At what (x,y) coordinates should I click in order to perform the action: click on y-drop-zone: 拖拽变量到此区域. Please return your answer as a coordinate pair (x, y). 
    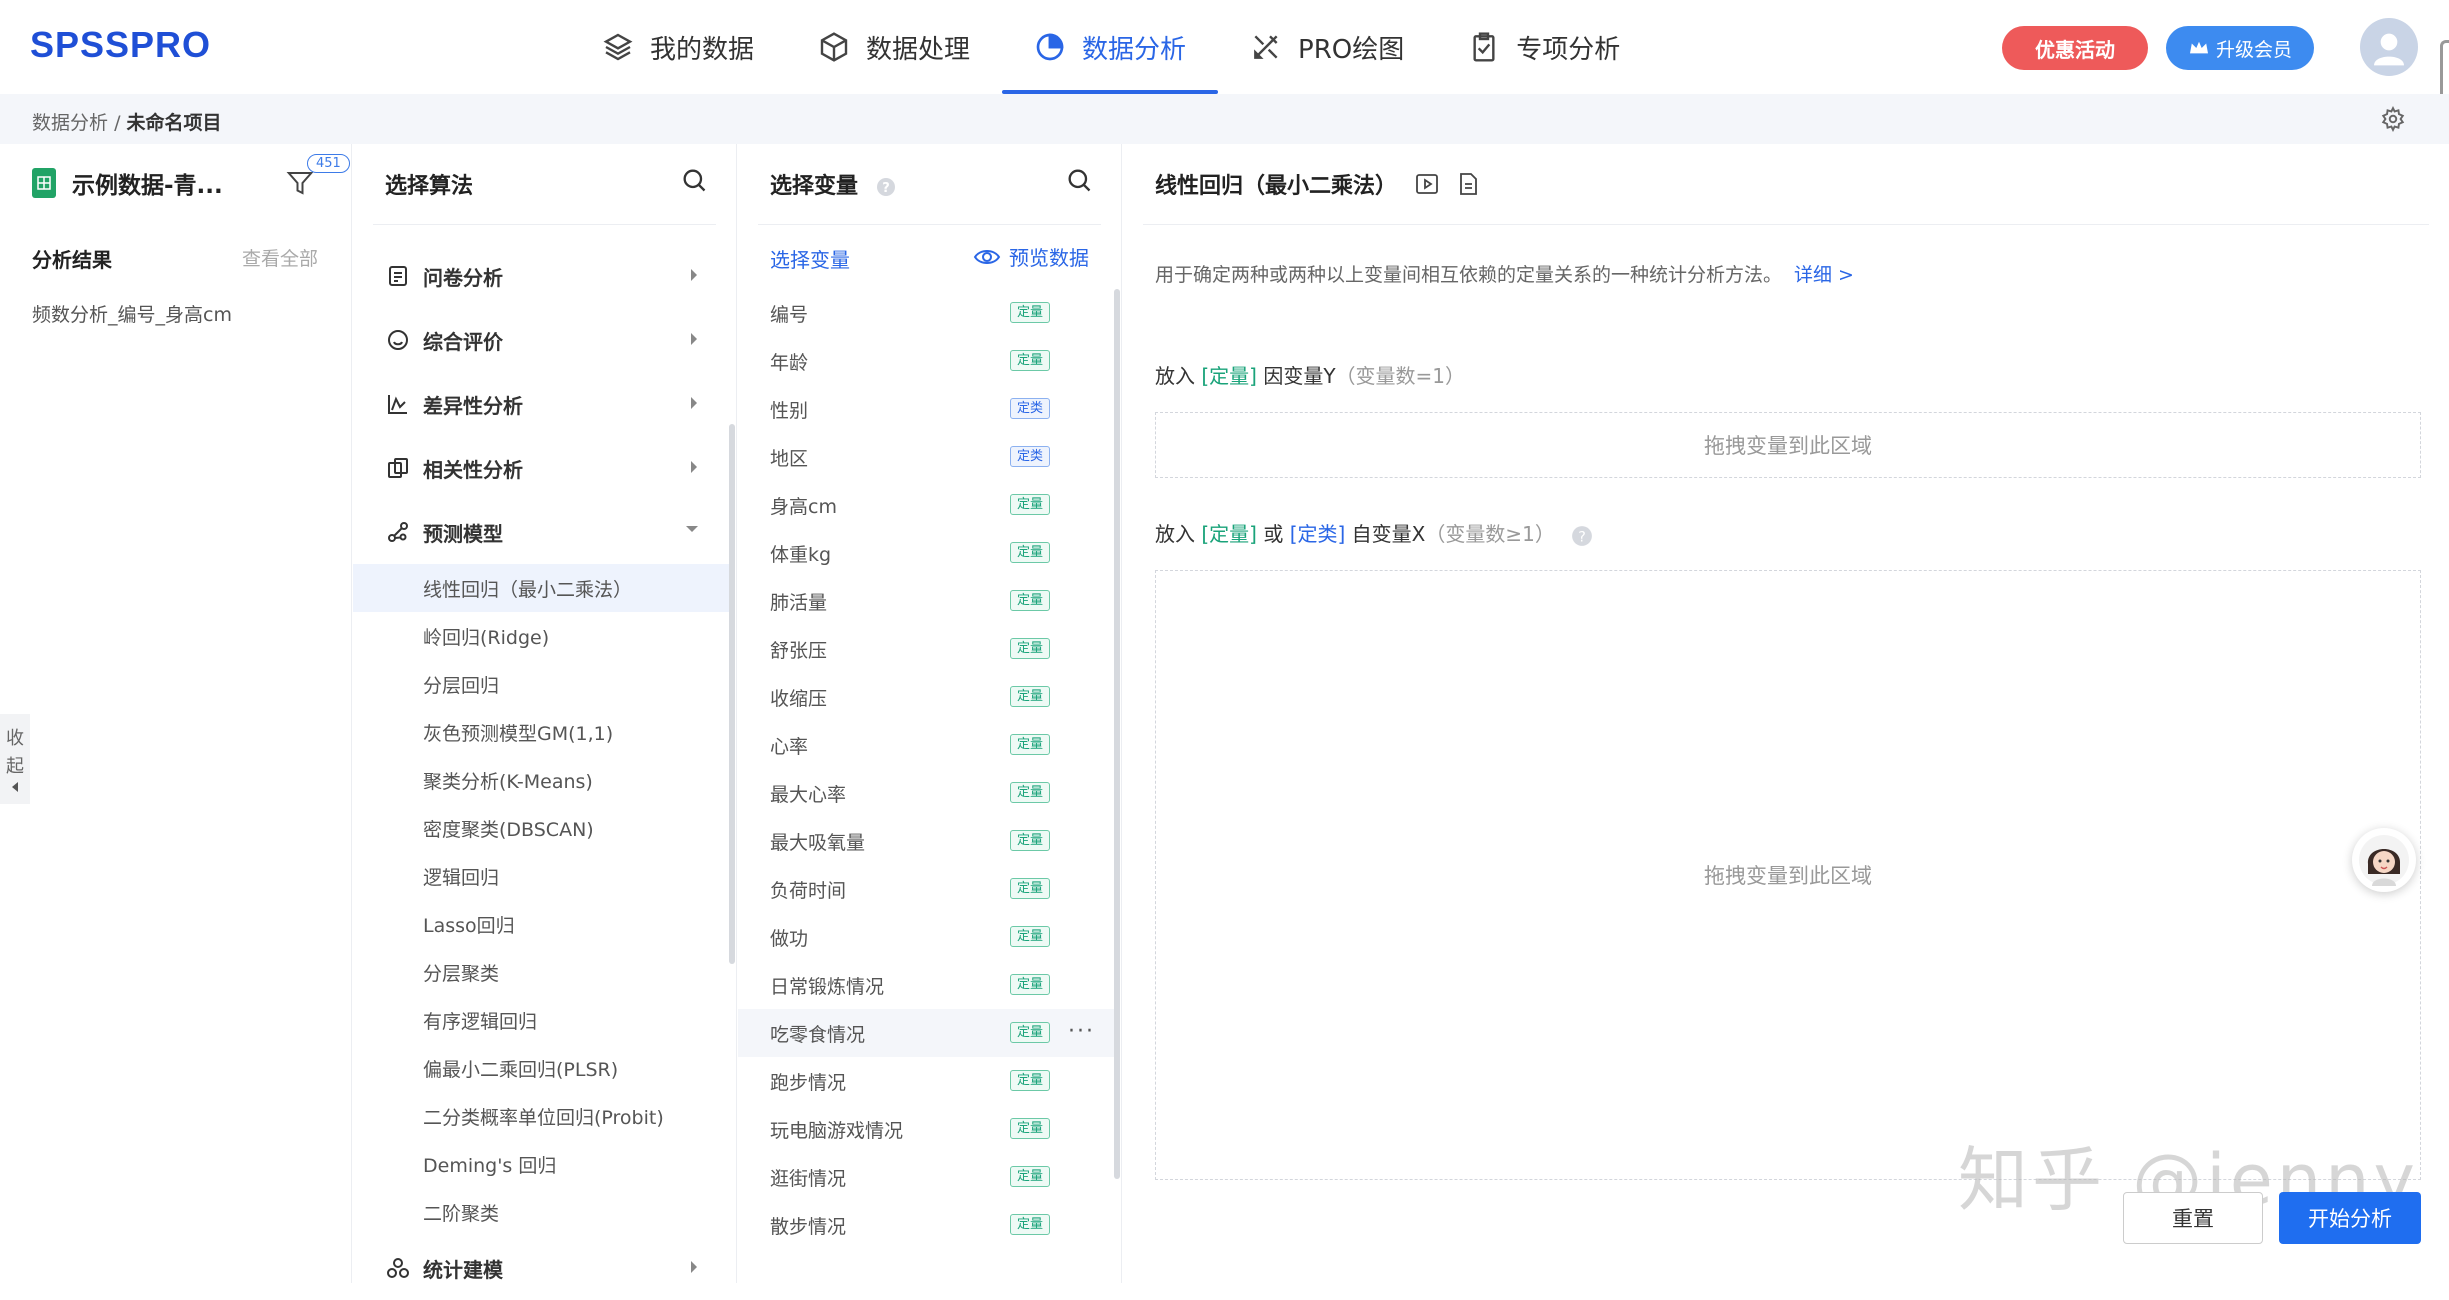
    Looking at the image, I should click on (1788, 445).